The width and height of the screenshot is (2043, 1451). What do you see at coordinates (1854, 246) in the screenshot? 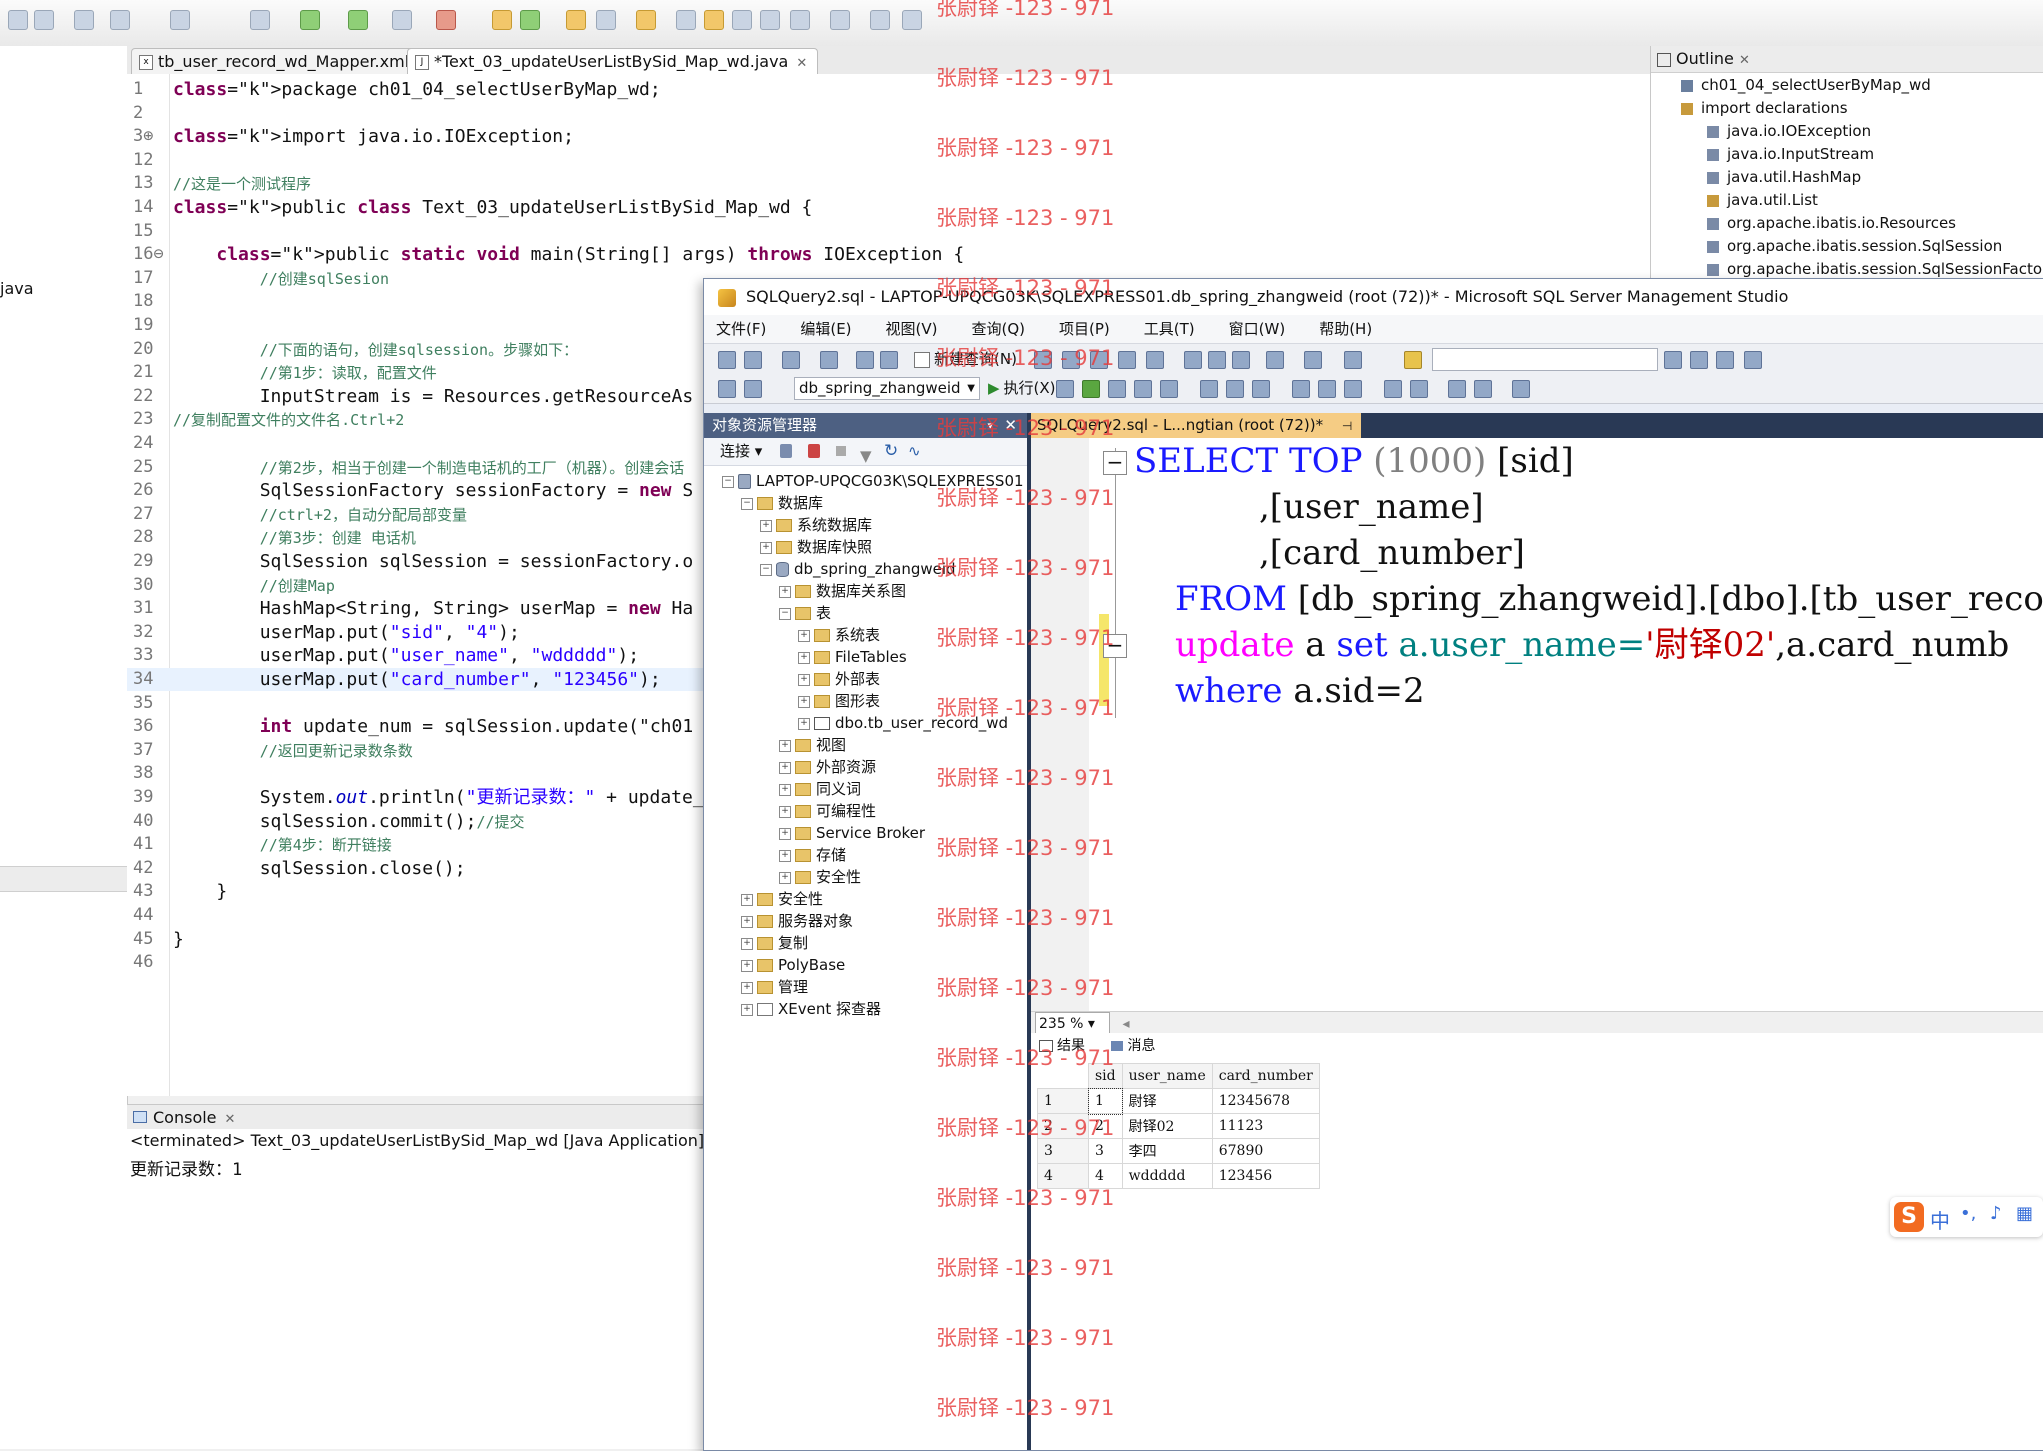
I see `outline-item: org.apache.ibatis.session.SqlSession` at bounding box center [1854, 246].